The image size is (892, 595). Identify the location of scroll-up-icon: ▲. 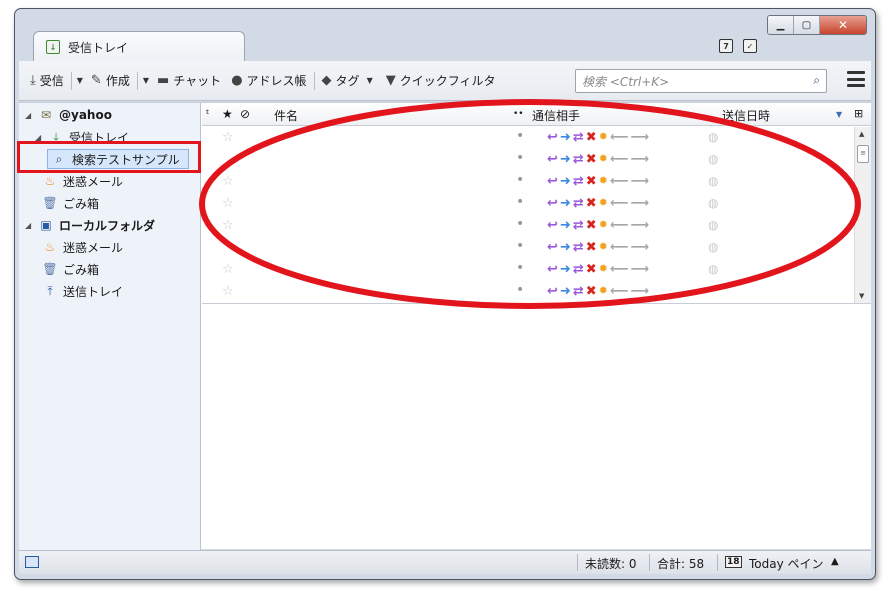
(861, 134).